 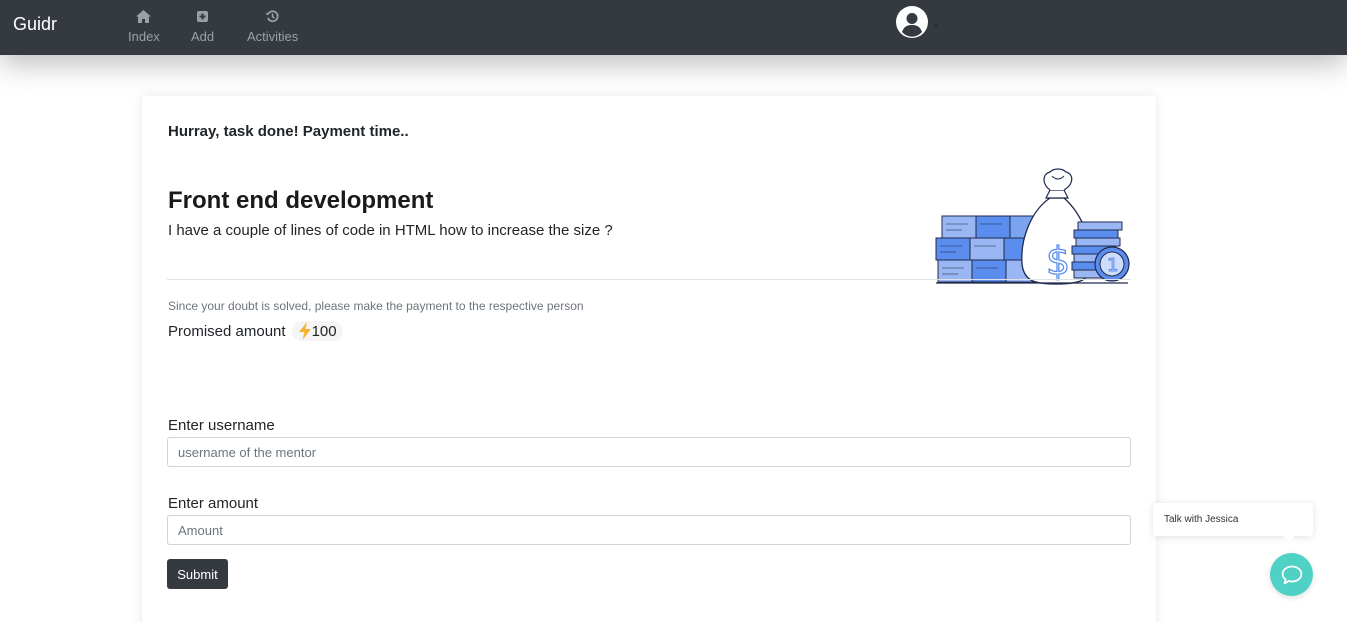 What do you see at coordinates (1233, 522) in the screenshot?
I see `chat-prompt-bubble: Talk with Jessica` at bounding box center [1233, 522].